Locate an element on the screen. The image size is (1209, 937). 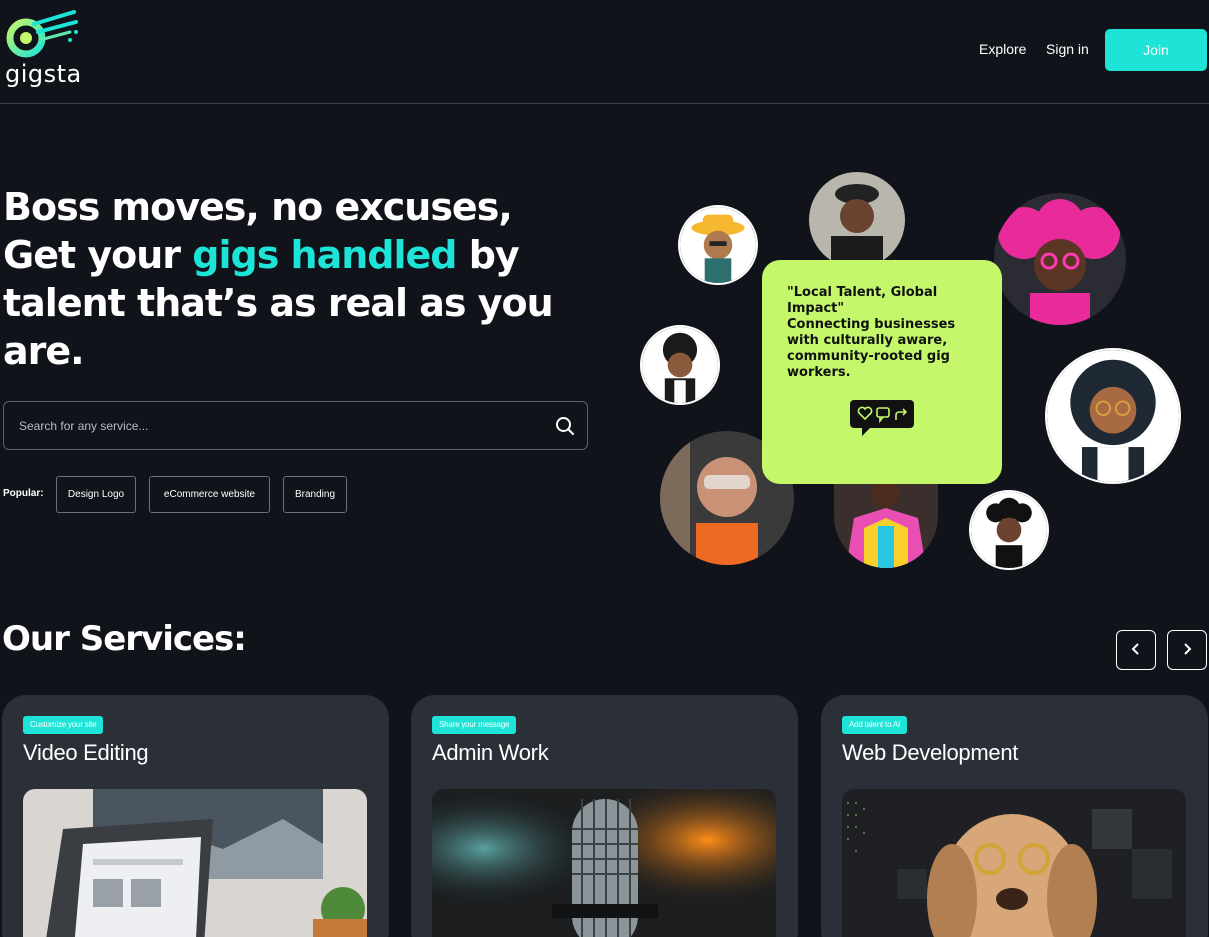
nav-explore-link: Explore is located at coordinates (1002, 49).